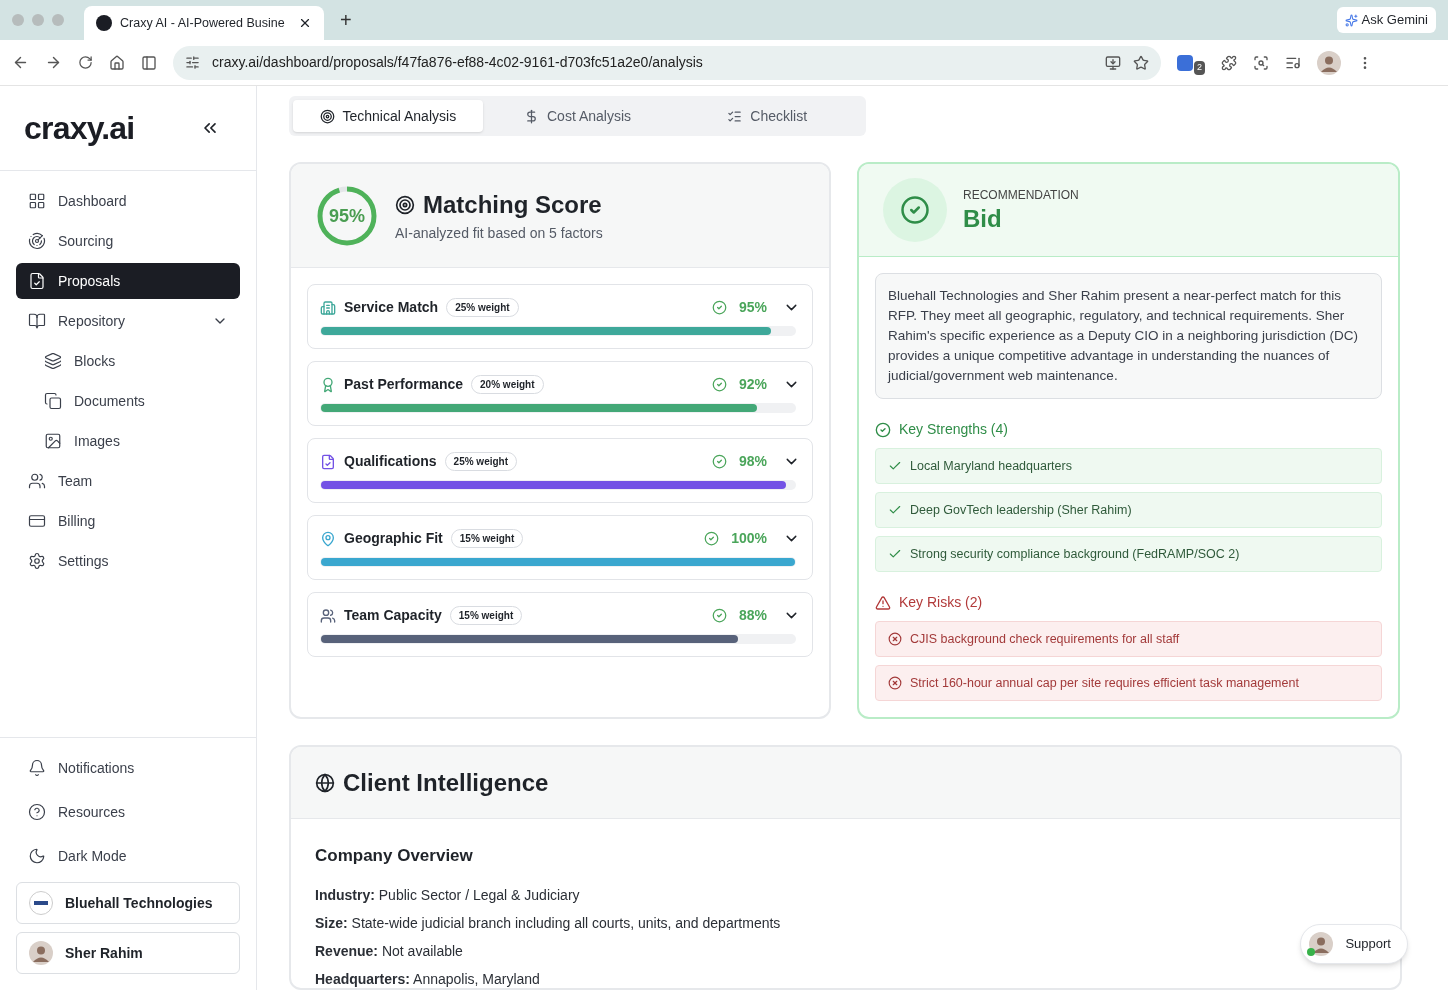 This screenshot has height=990, width=1448. Describe the element at coordinates (128, 361) in the screenshot. I see `sidebar-item: Blocks` at that location.